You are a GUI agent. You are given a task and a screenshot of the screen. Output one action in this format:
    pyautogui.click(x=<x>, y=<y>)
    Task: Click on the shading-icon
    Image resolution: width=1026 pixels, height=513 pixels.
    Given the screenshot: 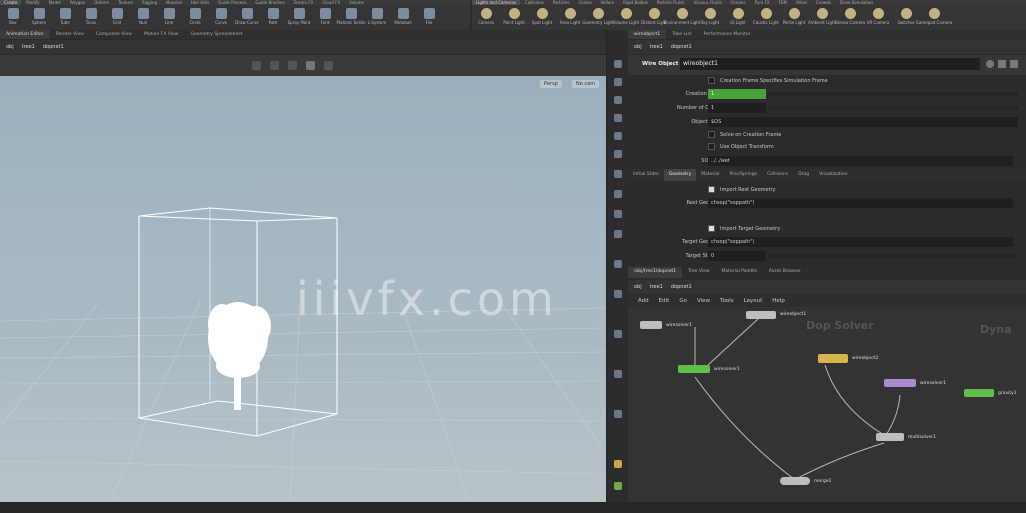 What is the action you would take?
    pyautogui.click(x=618, y=234)
    